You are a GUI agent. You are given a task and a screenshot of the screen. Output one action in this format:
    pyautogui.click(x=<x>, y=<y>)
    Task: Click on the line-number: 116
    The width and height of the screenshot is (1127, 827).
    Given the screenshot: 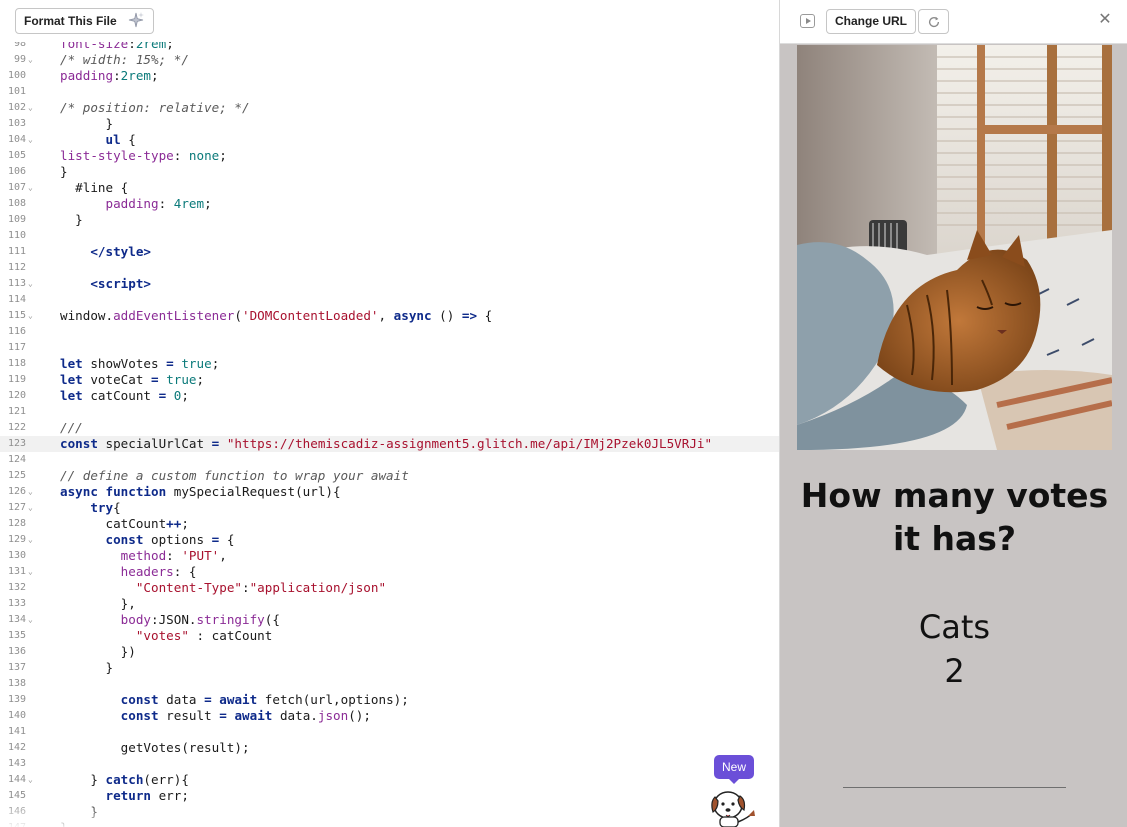 What is the action you would take?
    pyautogui.click(x=16, y=331)
    